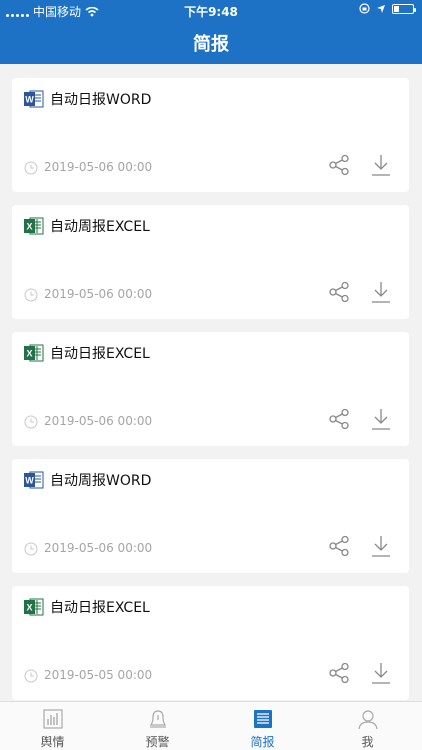 This screenshot has width=422, height=750. I want to click on tab-3: 我, so click(367, 726).